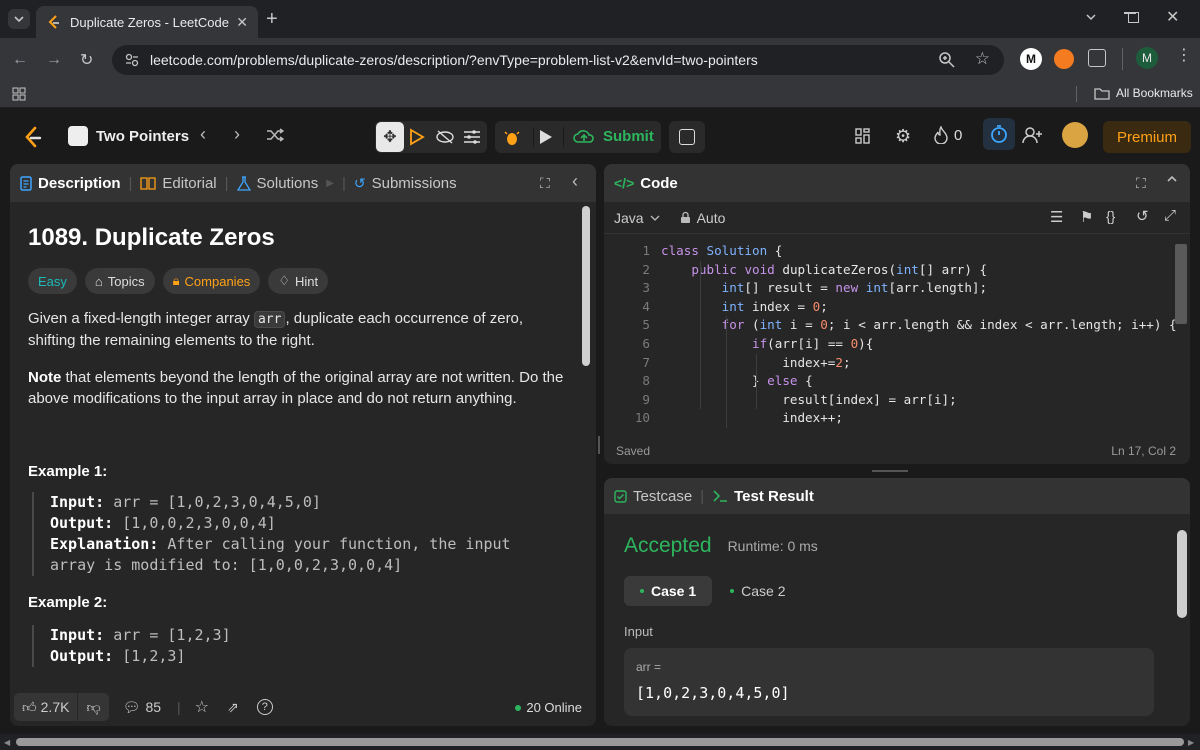 This screenshot has width=1200, height=750. I want to click on horizontal-scrollbar-thumb, so click(600, 742).